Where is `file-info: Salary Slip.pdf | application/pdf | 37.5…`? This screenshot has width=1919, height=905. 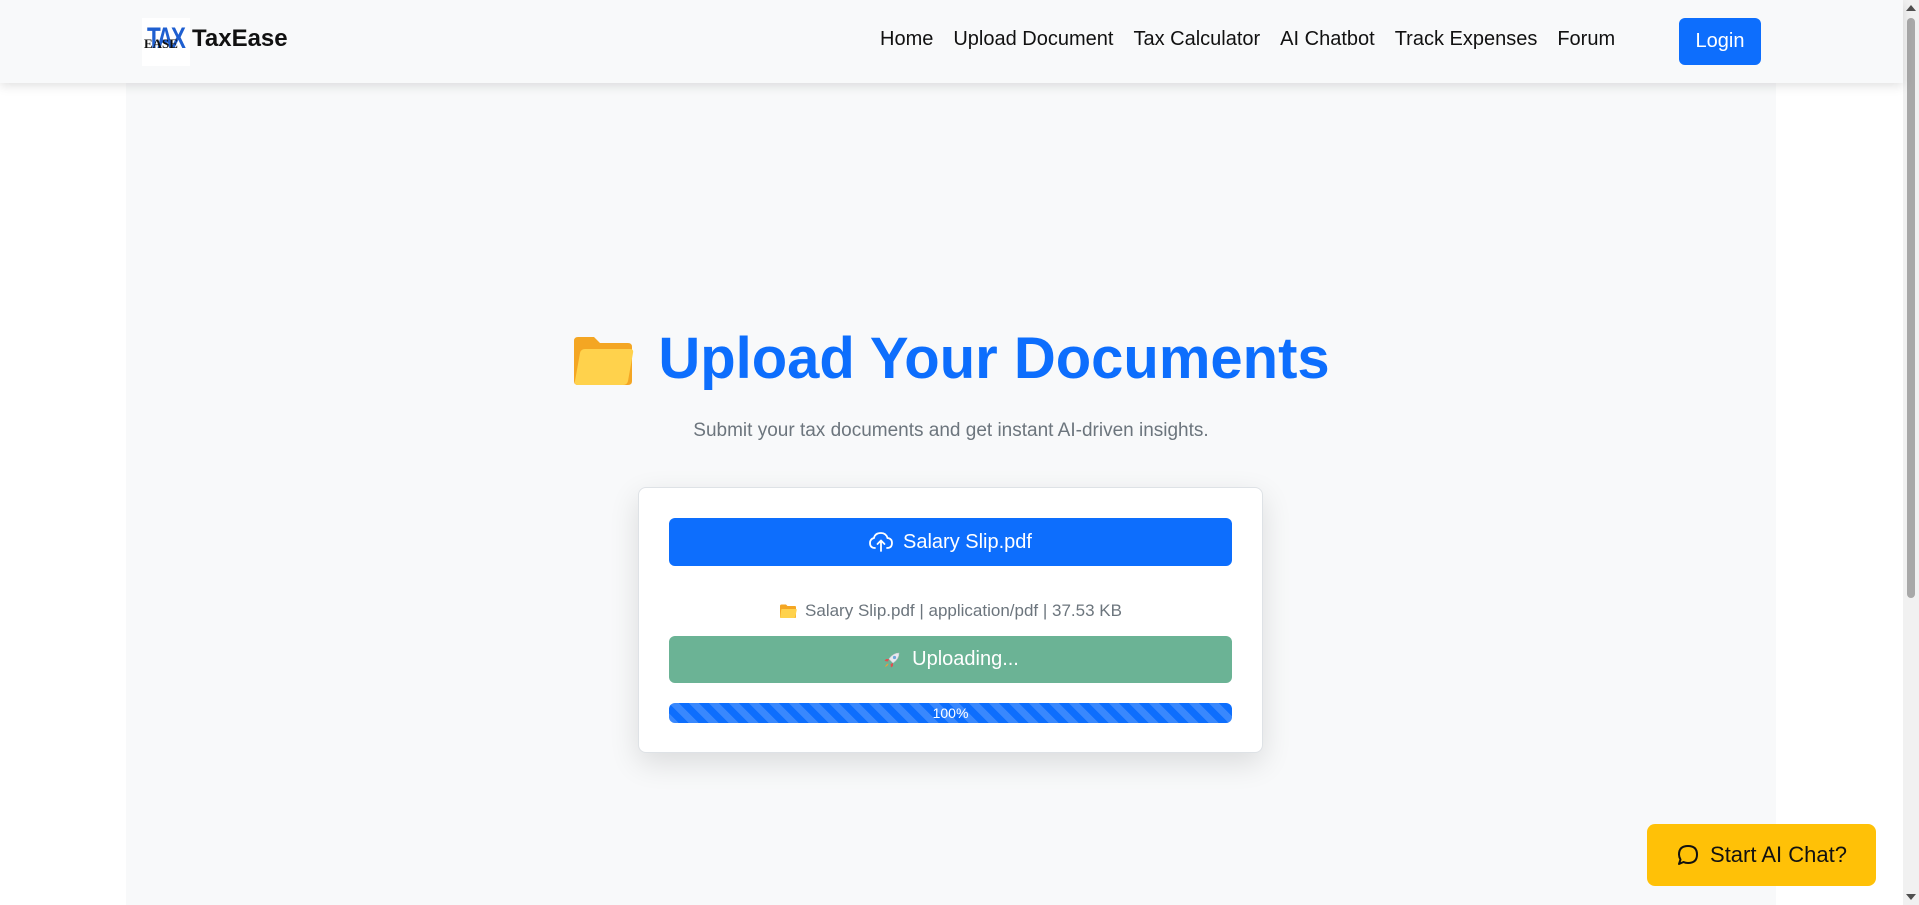
file-info: Salary Slip.pdf | application/pdf | 37.5… is located at coordinates (950, 611).